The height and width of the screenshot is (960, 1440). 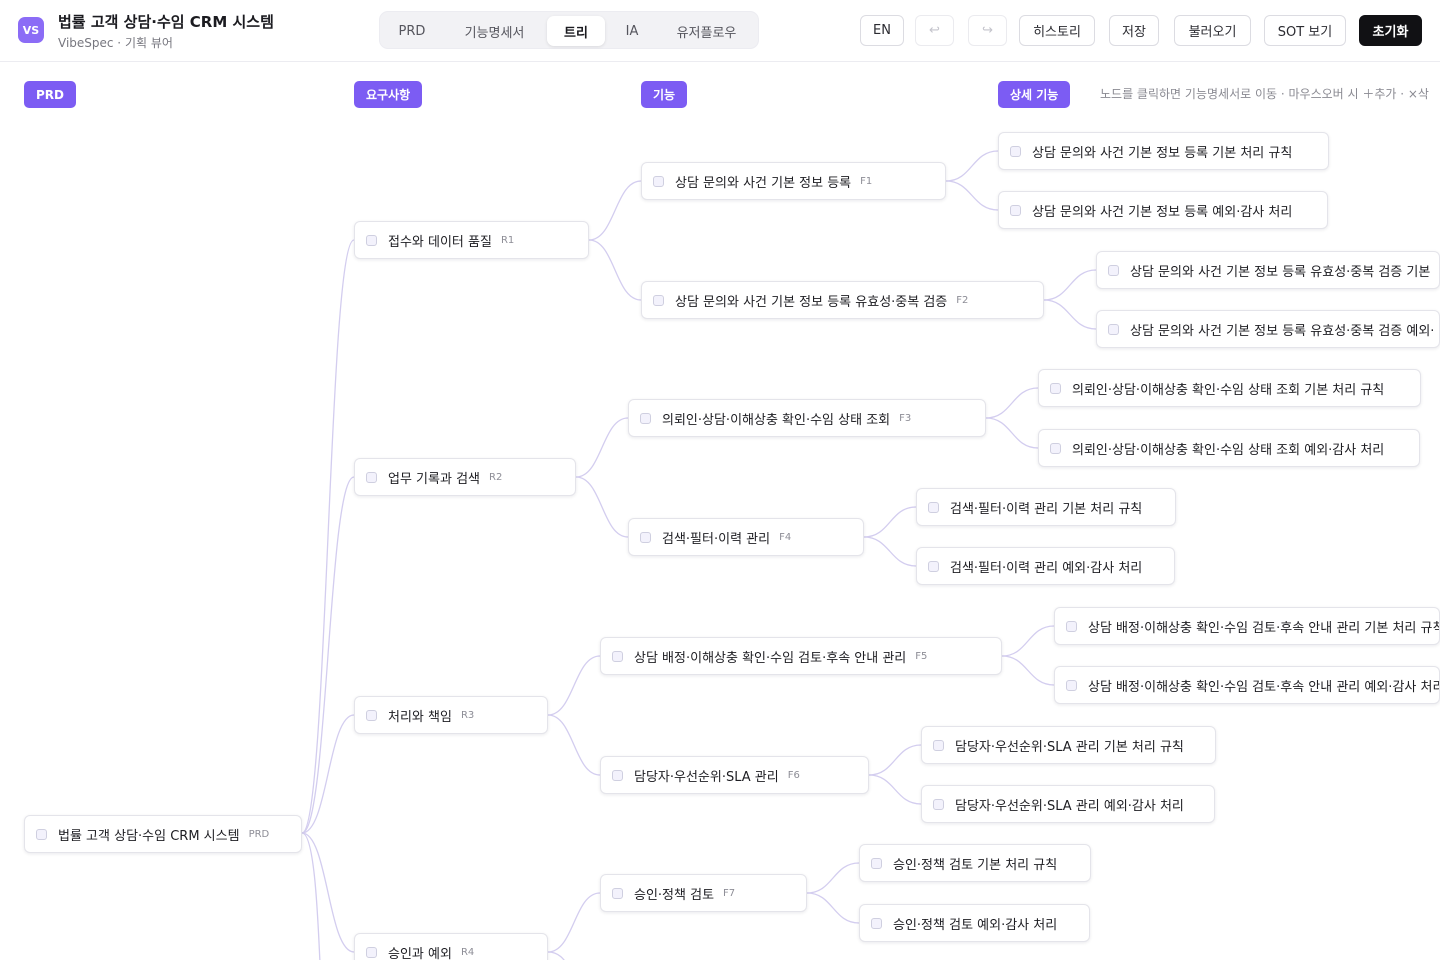 What do you see at coordinates (1134, 30) in the screenshot?
I see `save-button: 저장` at bounding box center [1134, 30].